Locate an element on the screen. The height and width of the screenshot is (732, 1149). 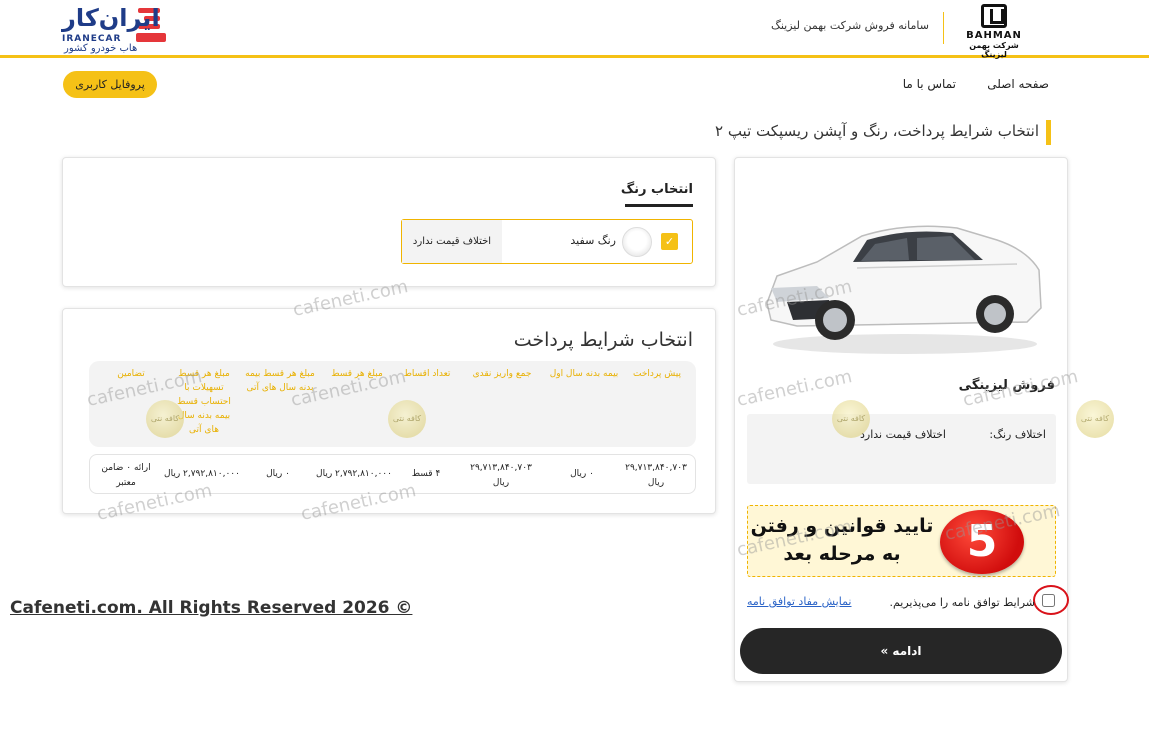
terms-text: شرایط توافق نامه را می‌پذیریم. is located at coordinates (962, 602).